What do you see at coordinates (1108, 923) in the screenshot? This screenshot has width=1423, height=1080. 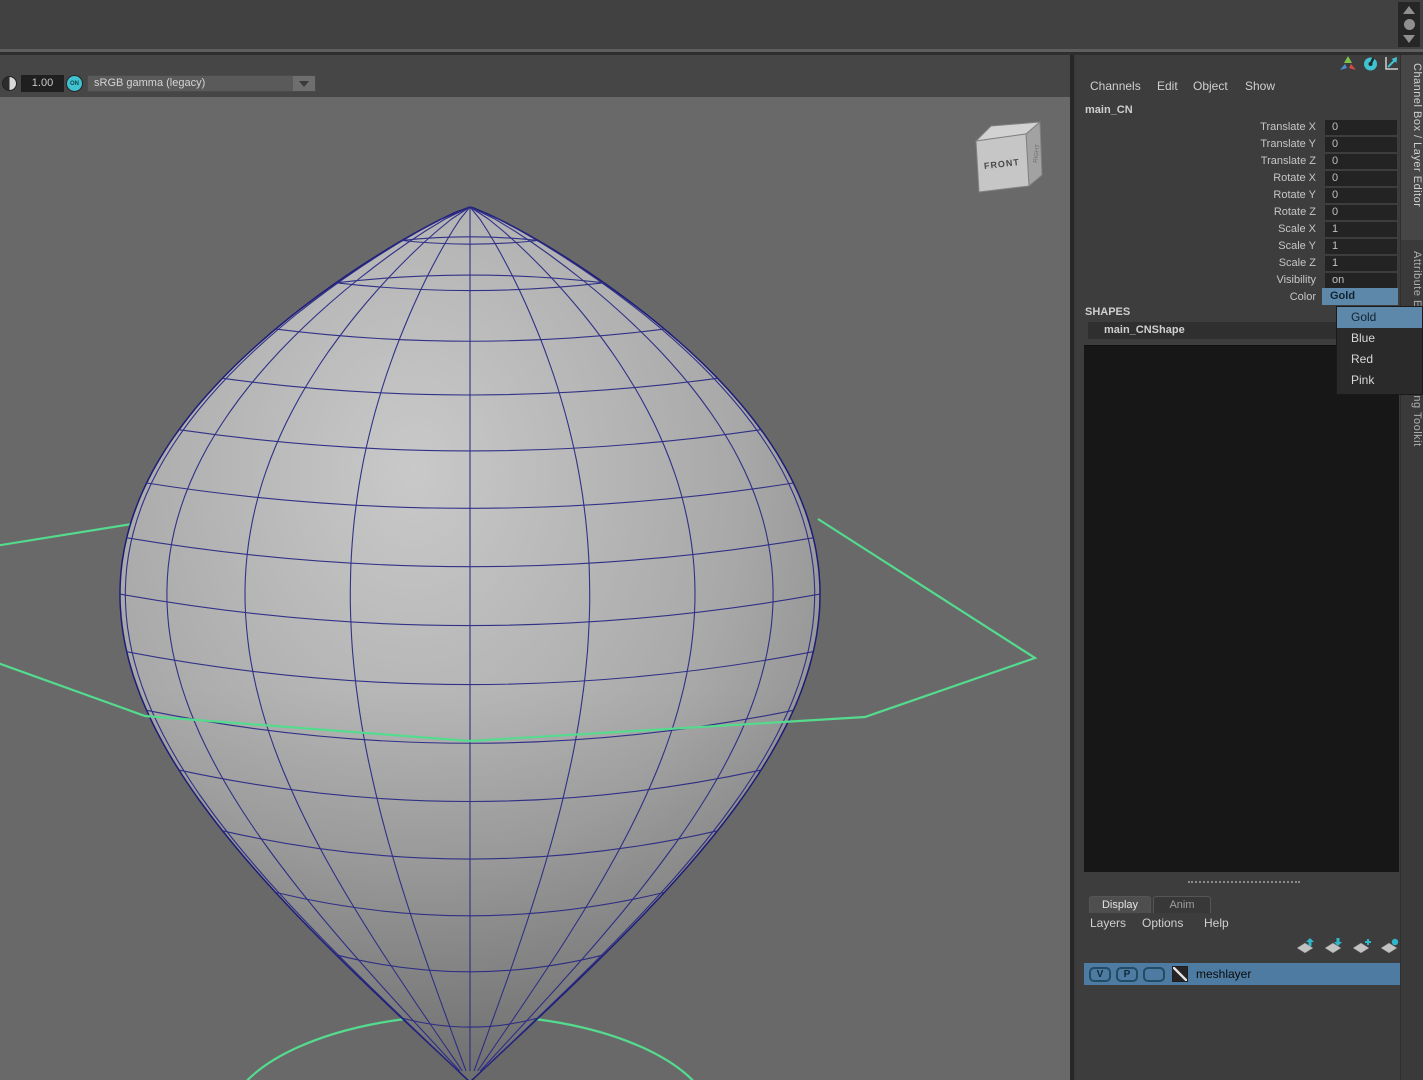 I see `menu-layers: Layers` at bounding box center [1108, 923].